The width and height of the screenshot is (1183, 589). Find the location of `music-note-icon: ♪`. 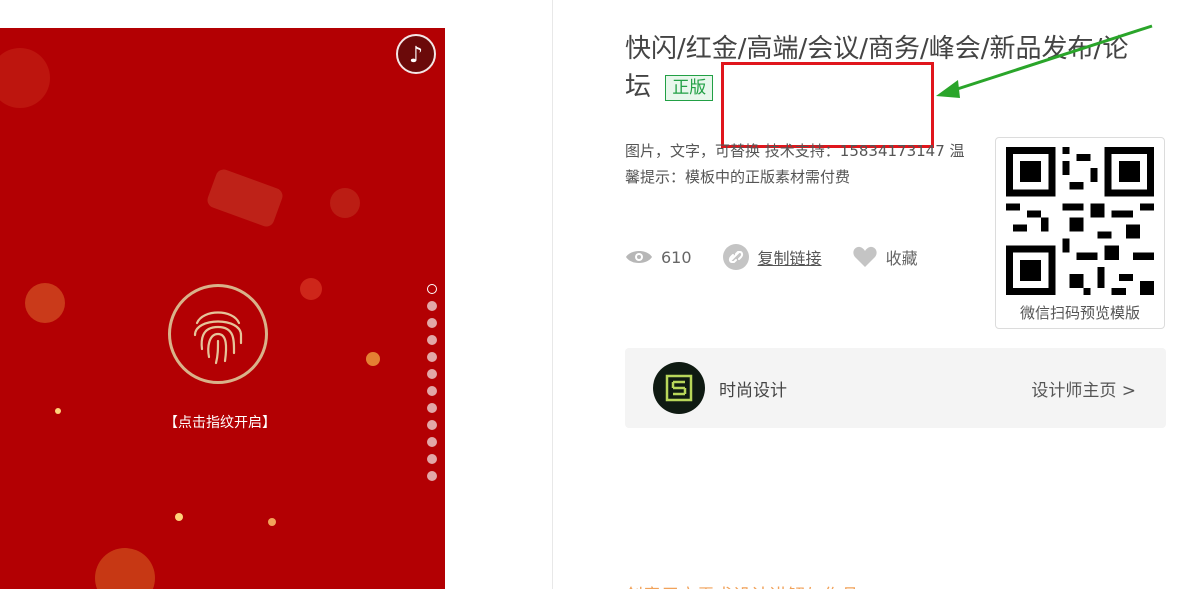

music-note-icon: ♪ is located at coordinates (416, 54).